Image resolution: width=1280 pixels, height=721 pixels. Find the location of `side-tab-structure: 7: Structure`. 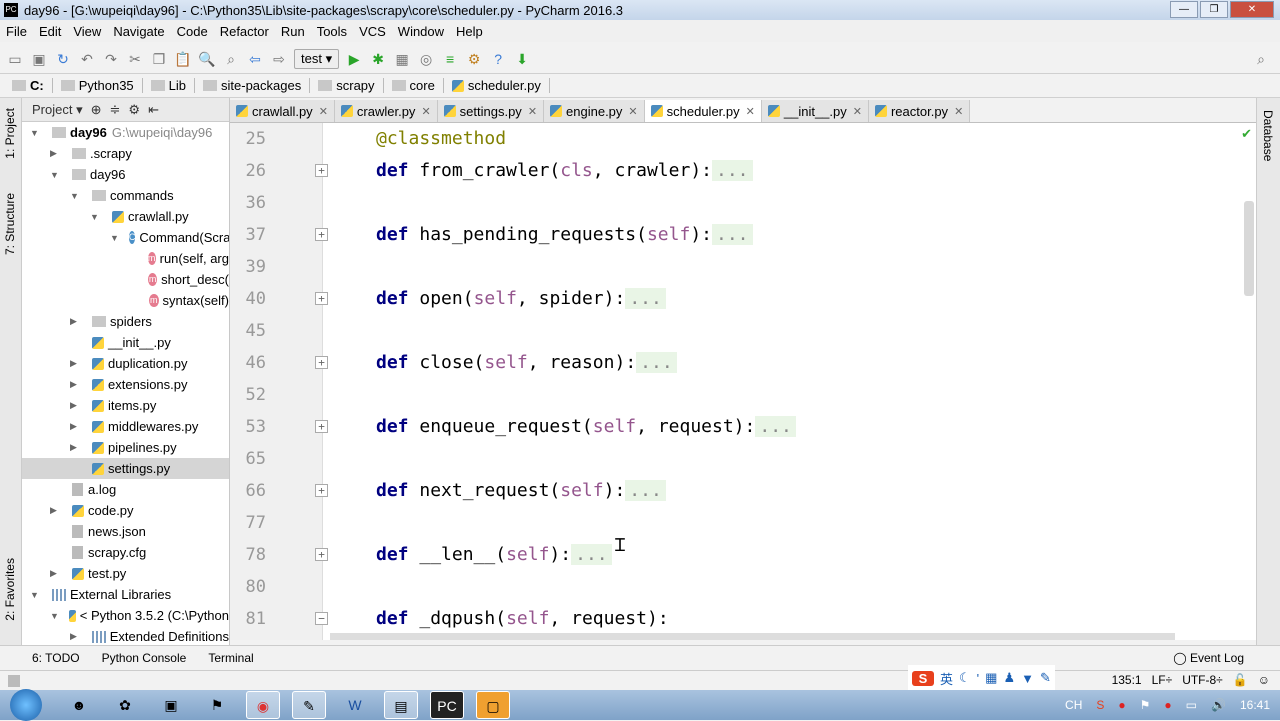

side-tab-structure: 7: Structure is located at coordinates (10, 224).